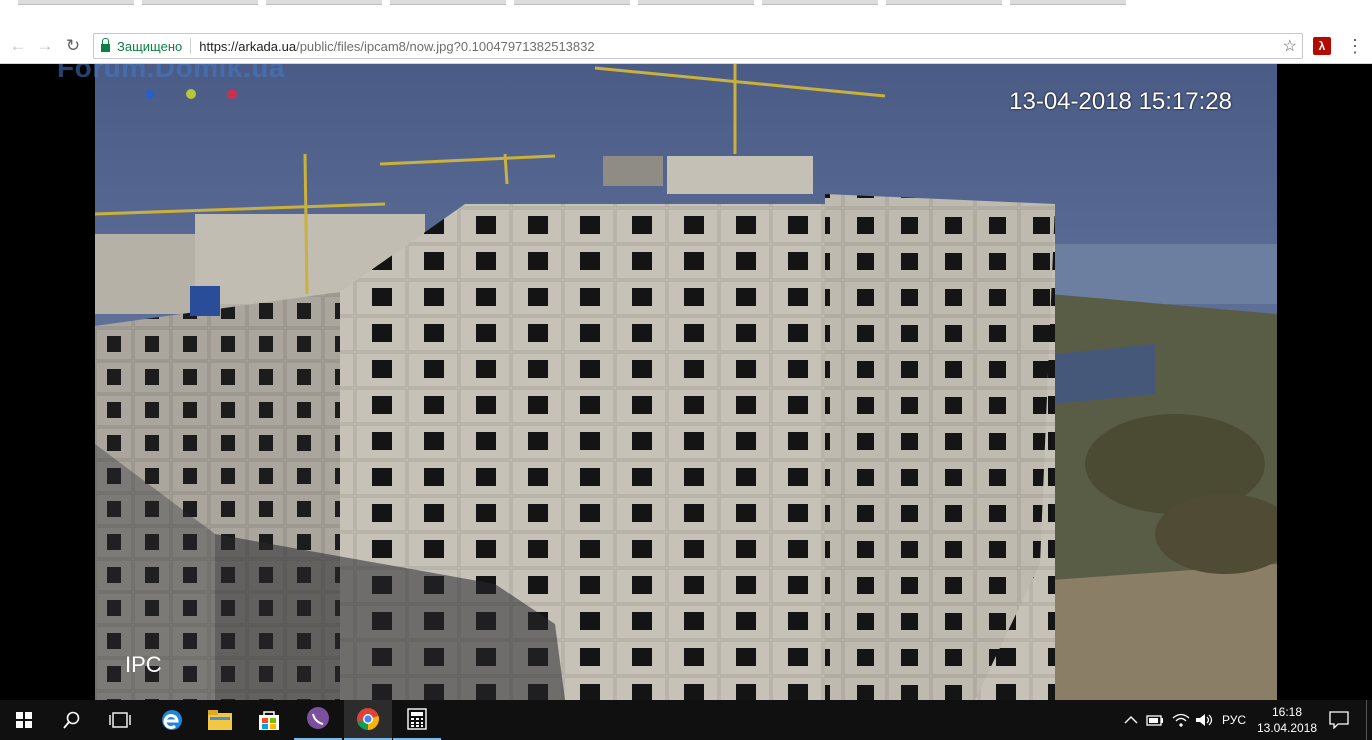  I want to click on lock-icon, so click(105, 44).